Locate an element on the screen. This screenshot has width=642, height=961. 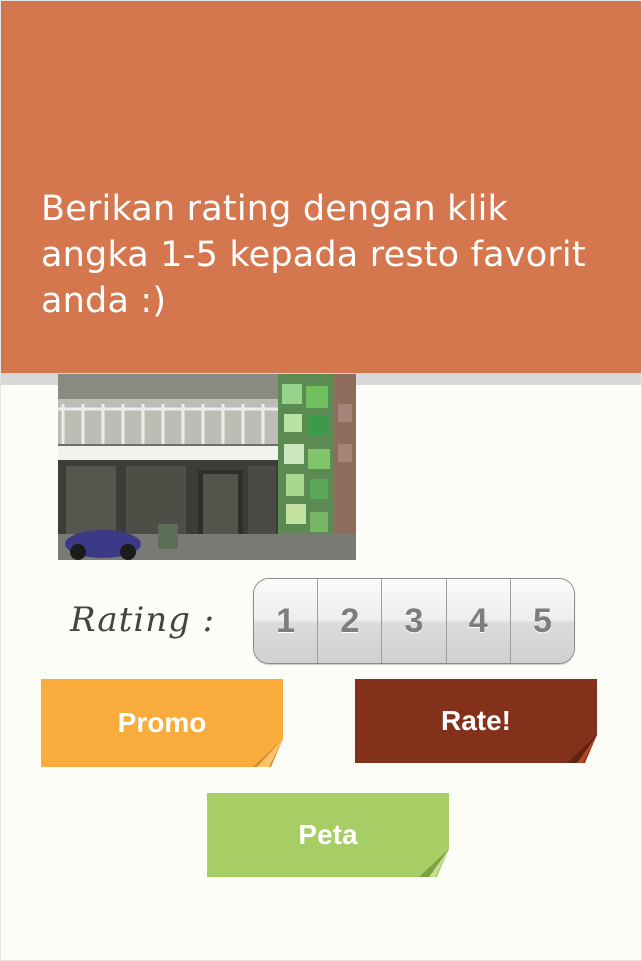
restaurant-photo is located at coordinates (207, 467).